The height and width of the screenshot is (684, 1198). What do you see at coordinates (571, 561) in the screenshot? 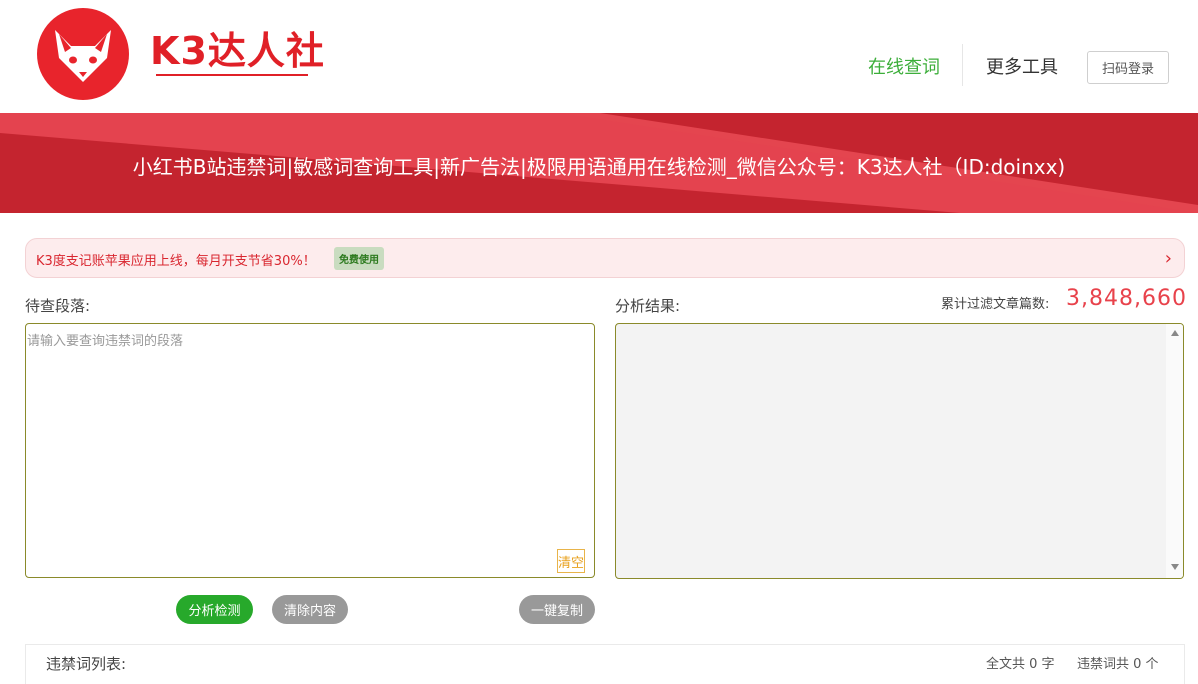
I see `clear-input-button: 清空` at bounding box center [571, 561].